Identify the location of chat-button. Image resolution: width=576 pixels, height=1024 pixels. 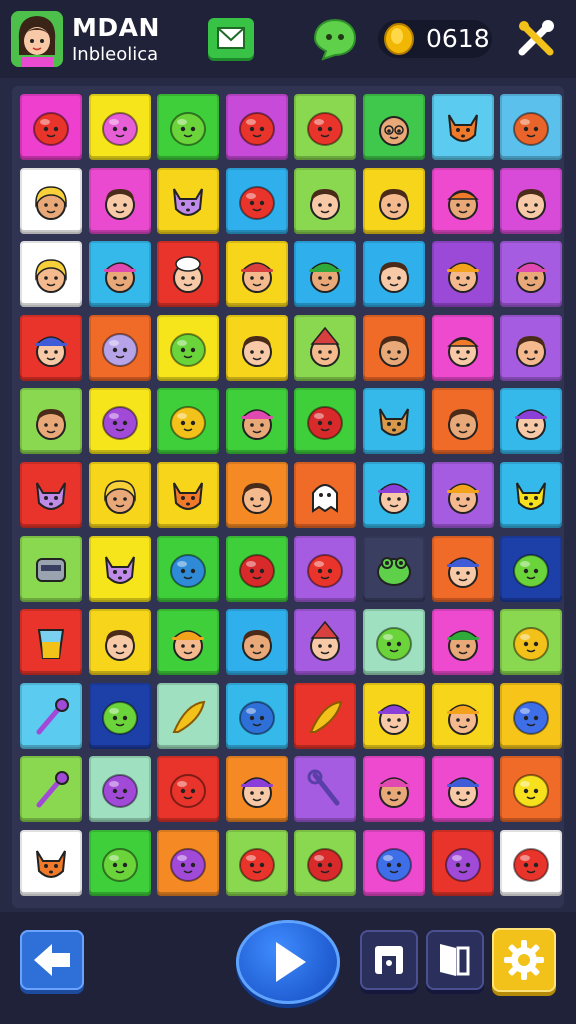
(335, 39).